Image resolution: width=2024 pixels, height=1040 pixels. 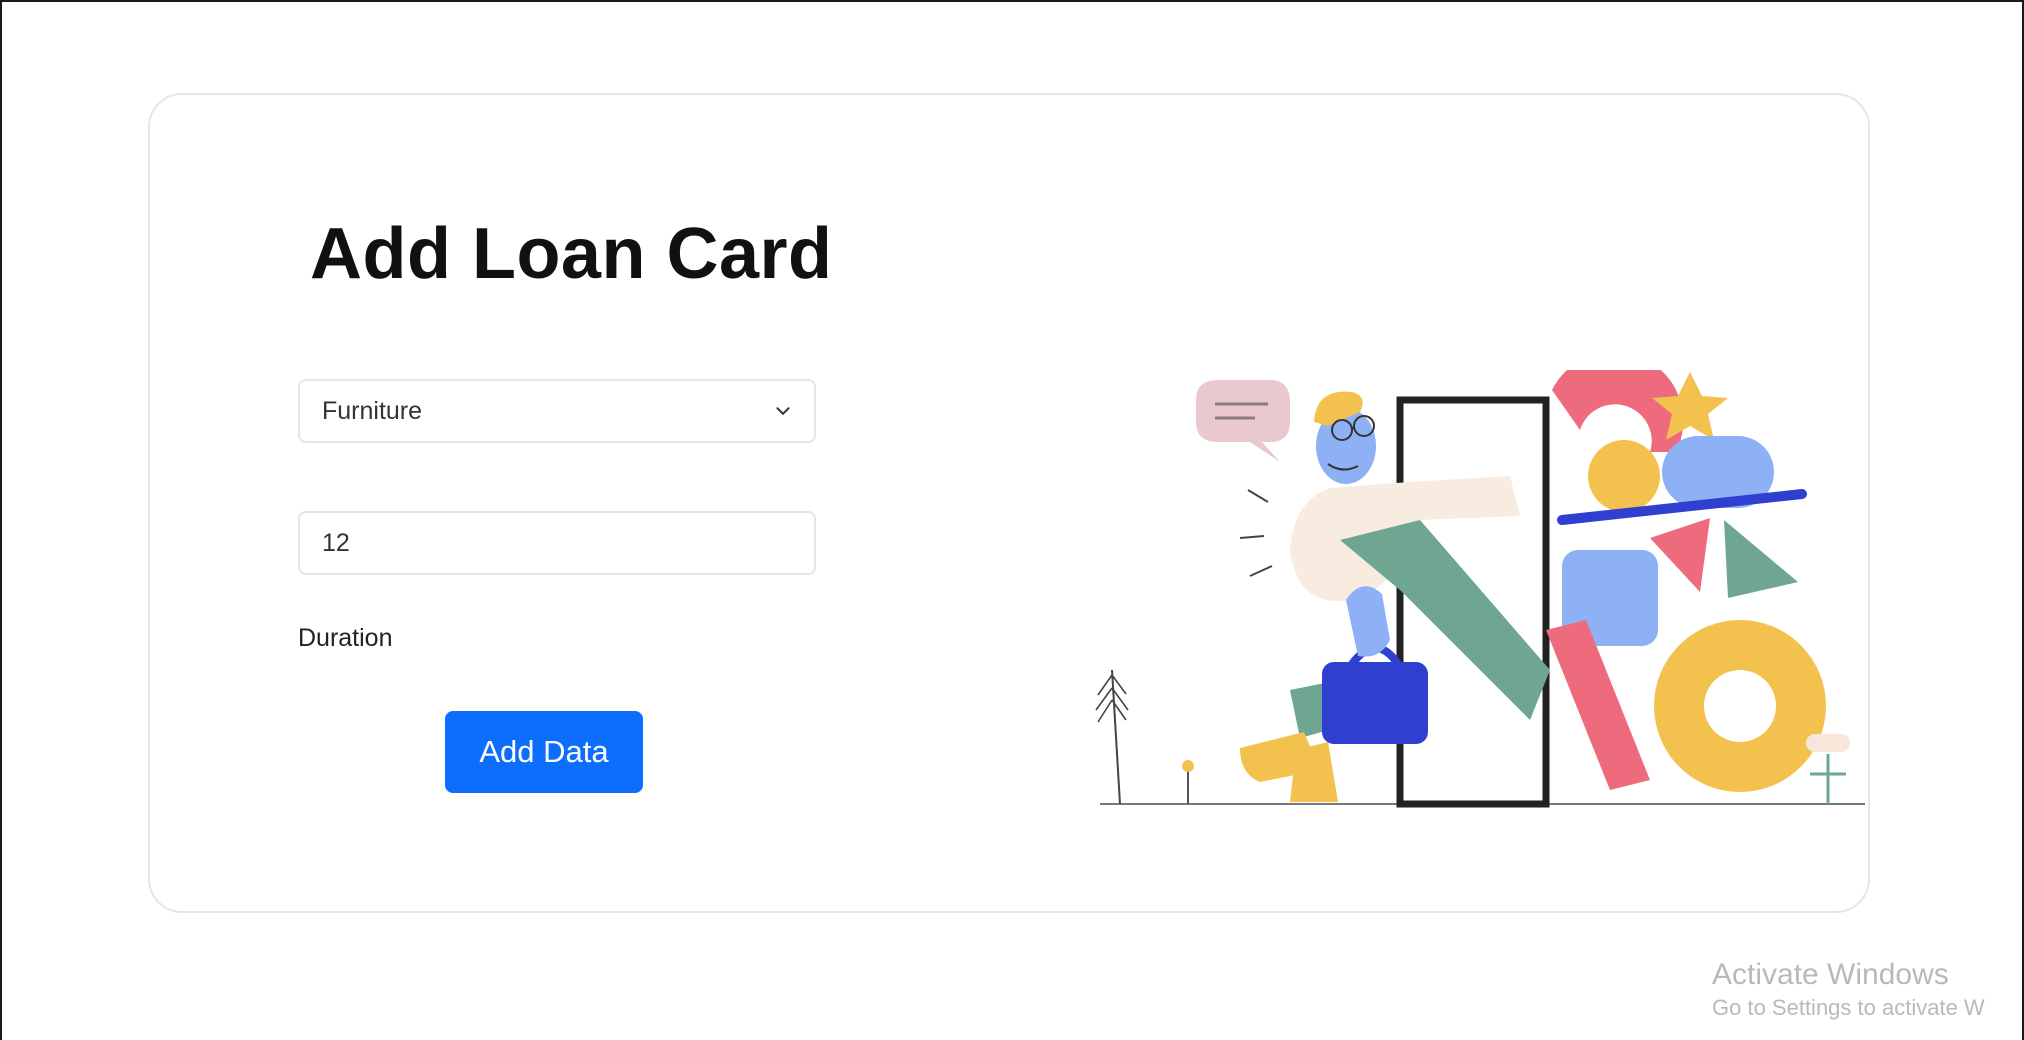 I want to click on category-select: Furniture, so click(x=557, y=411).